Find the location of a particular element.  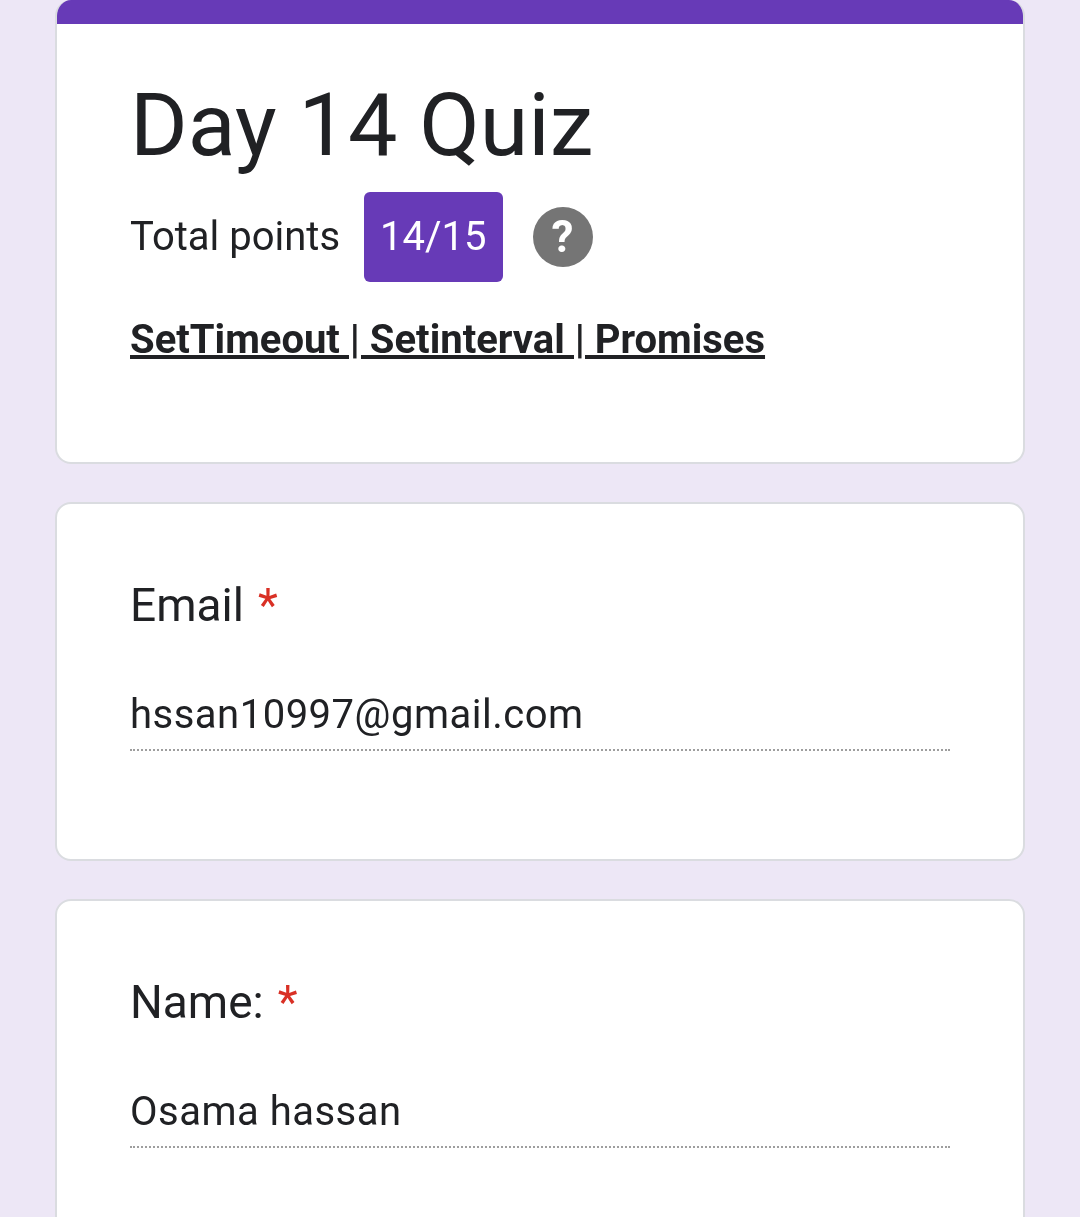

form-title: Day 14 Quiz is located at coordinates (362, 125).